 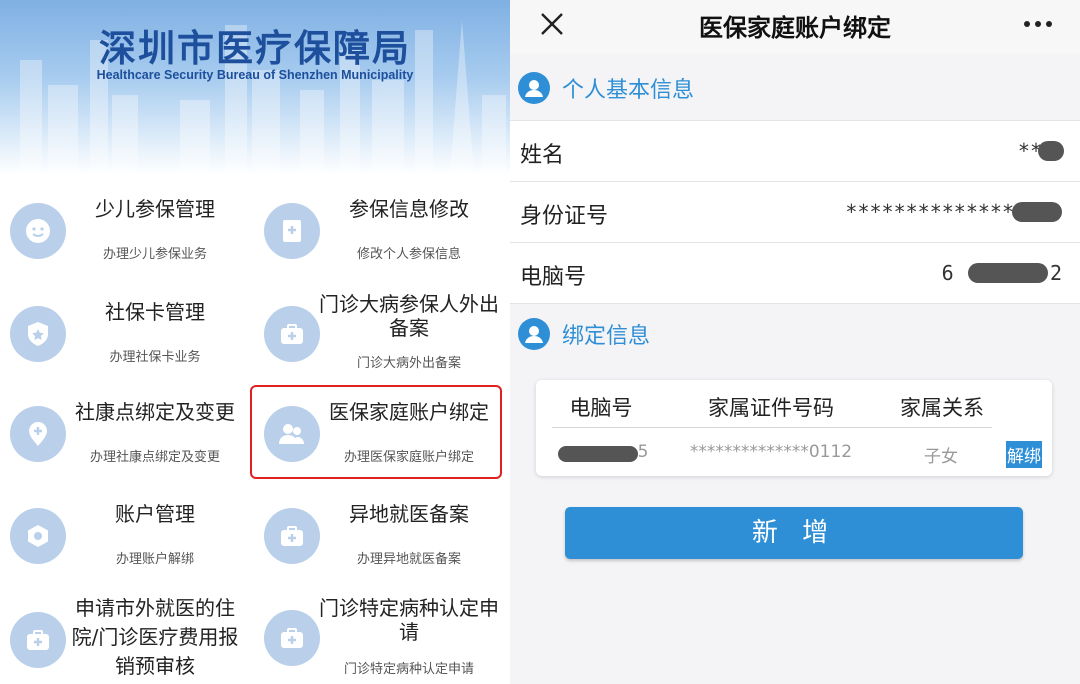 I want to click on service-title: 参保信息修改, so click(x=409, y=209).